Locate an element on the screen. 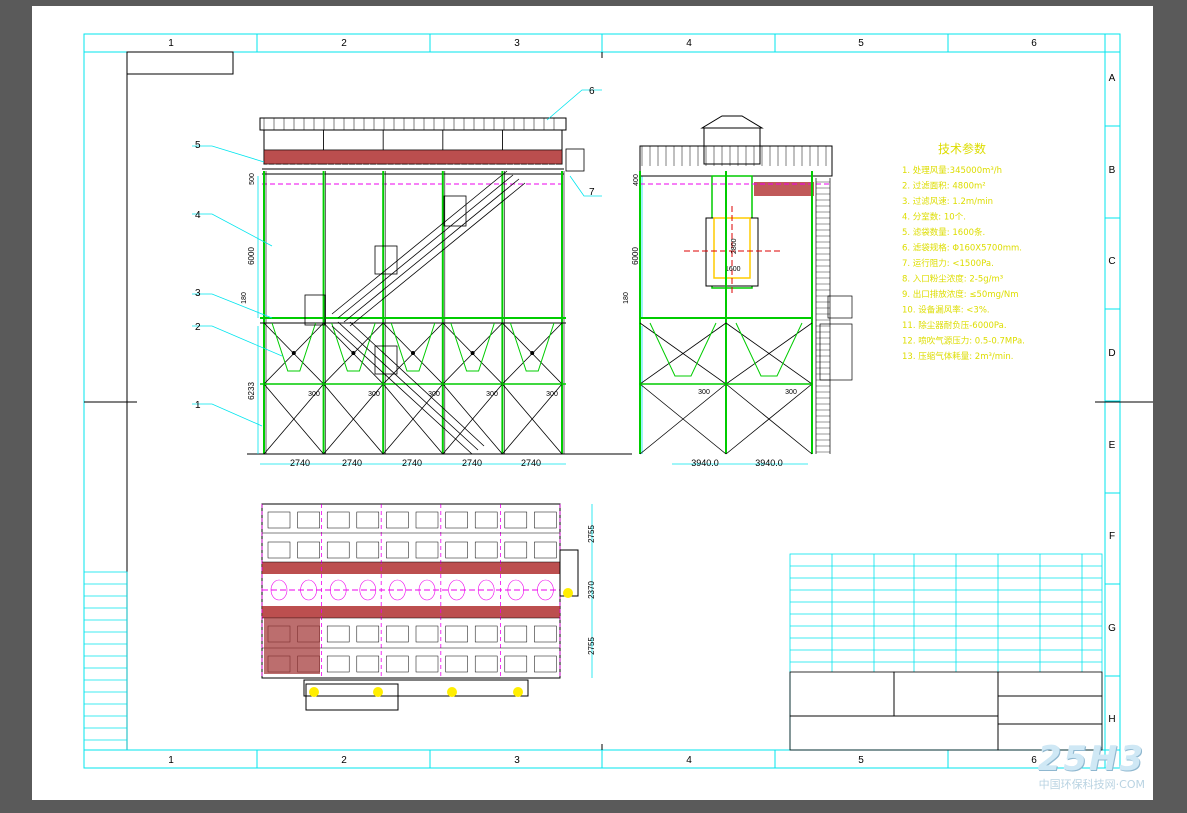  dim-300-a: 300 is located at coordinates (314, 394).